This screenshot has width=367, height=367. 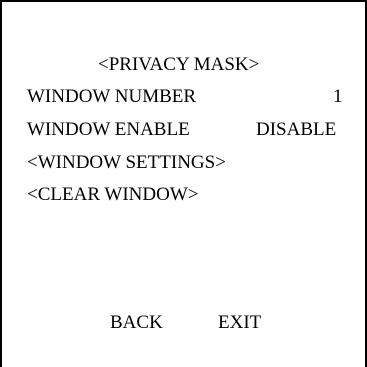 What do you see at coordinates (108, 130) in the screenshot?
I see `window-enable-item: WINDOW ENABLE` at bounding box center [108, 130].